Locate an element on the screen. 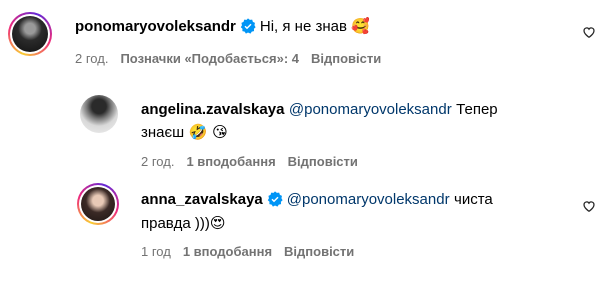 The image size is (610, 282). comment-main: ponomaryovoleksandr Ні, я не знав 🥰 is located at coordinates (222, 26).